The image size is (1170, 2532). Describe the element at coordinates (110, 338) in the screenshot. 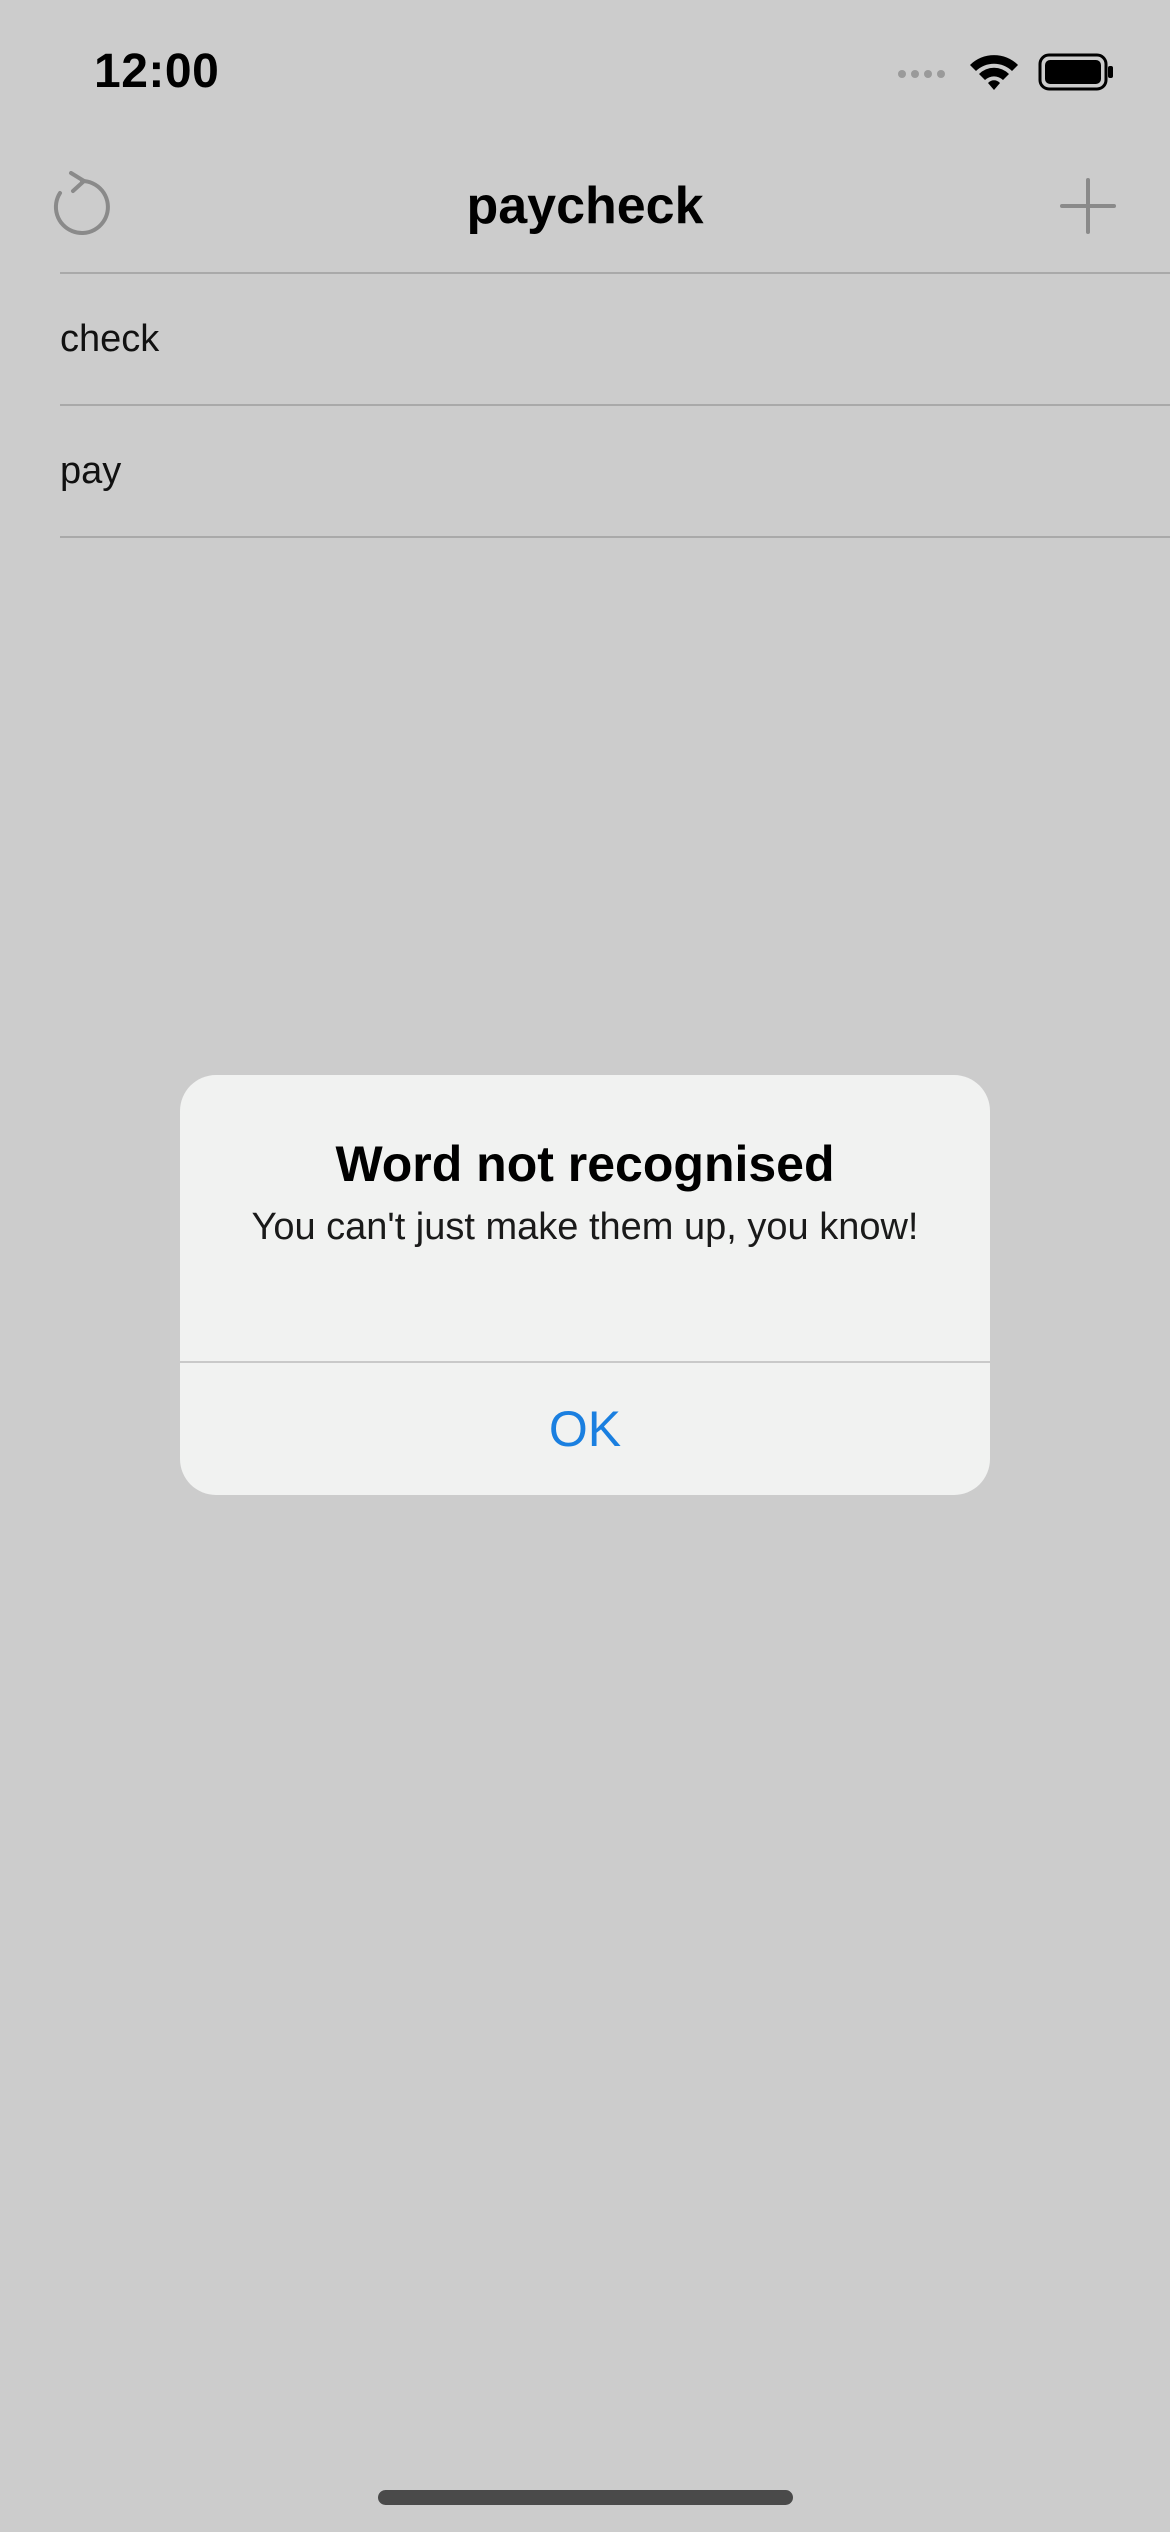

I see `word-label: check` at that location.